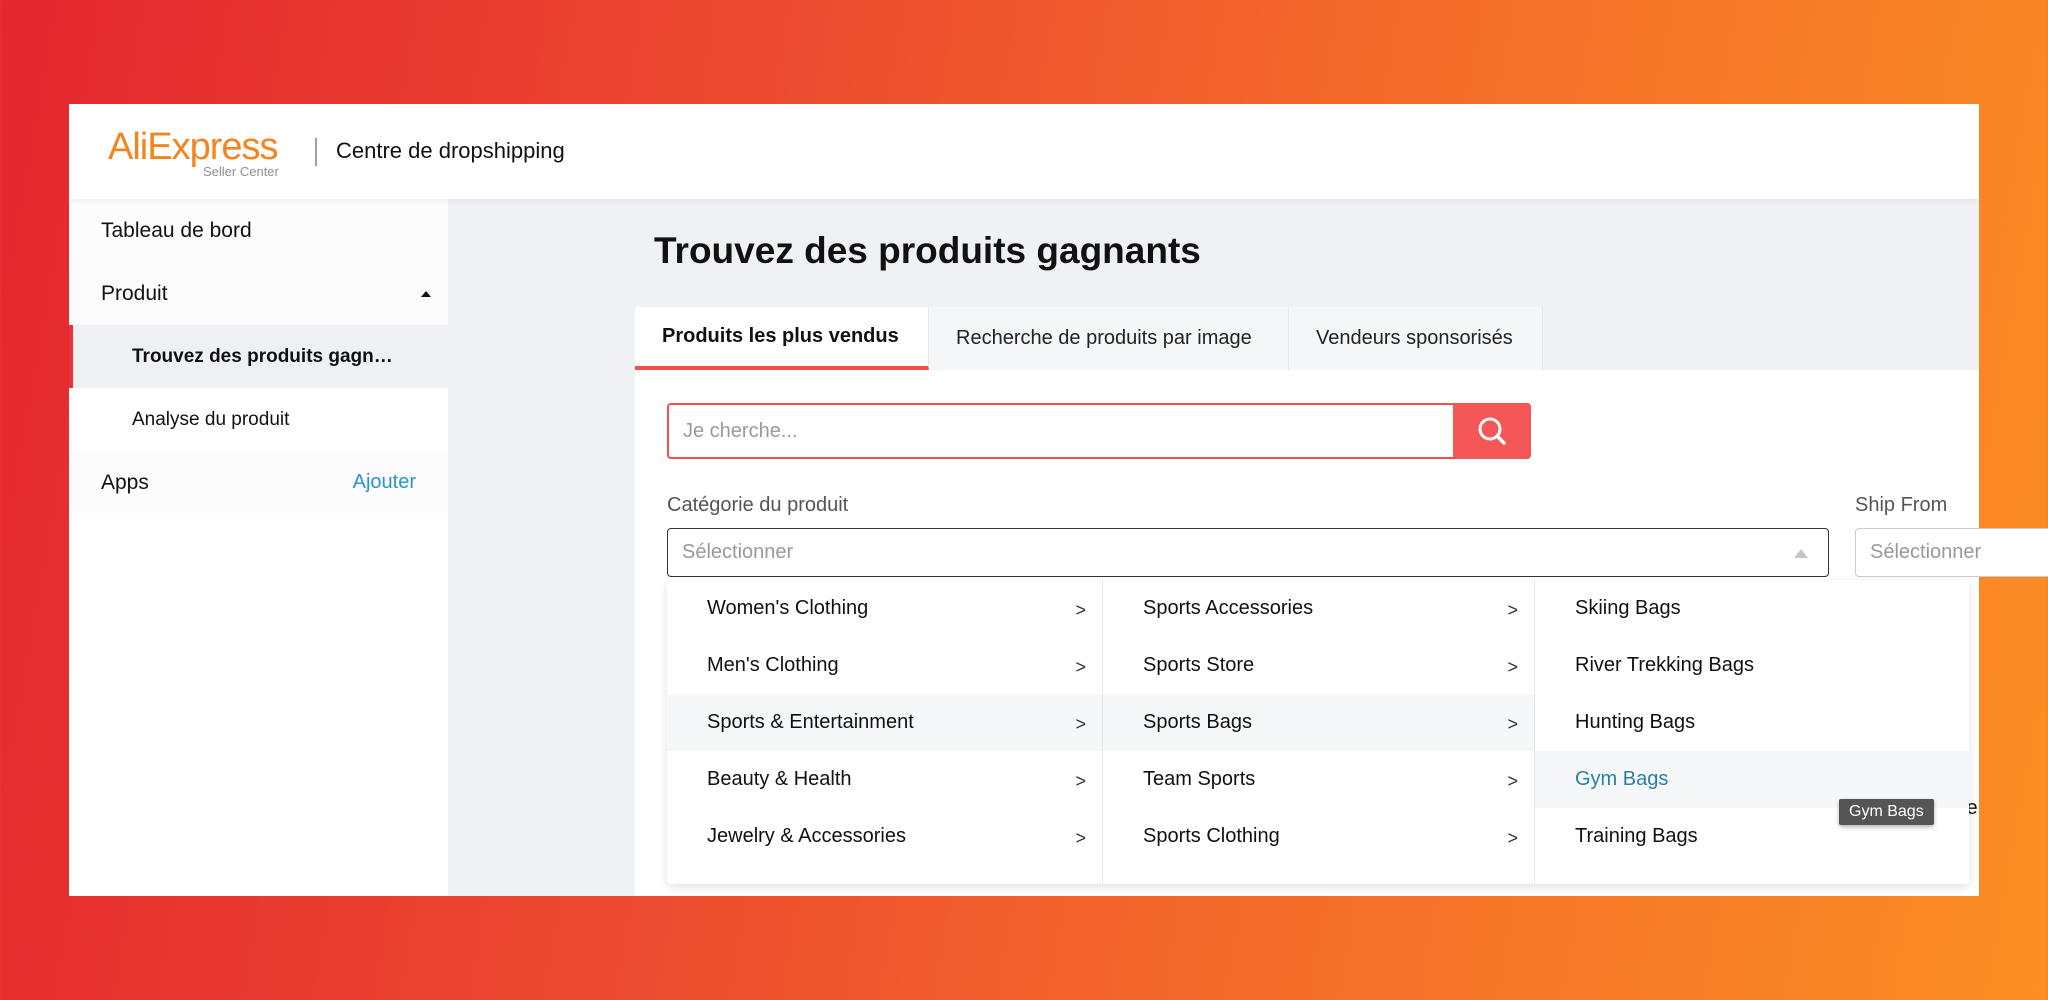 Image resolution: width=2048 pixels, height=1000 pixels. I want to click on category-option: Sports Bags >, so click(1318, 722).